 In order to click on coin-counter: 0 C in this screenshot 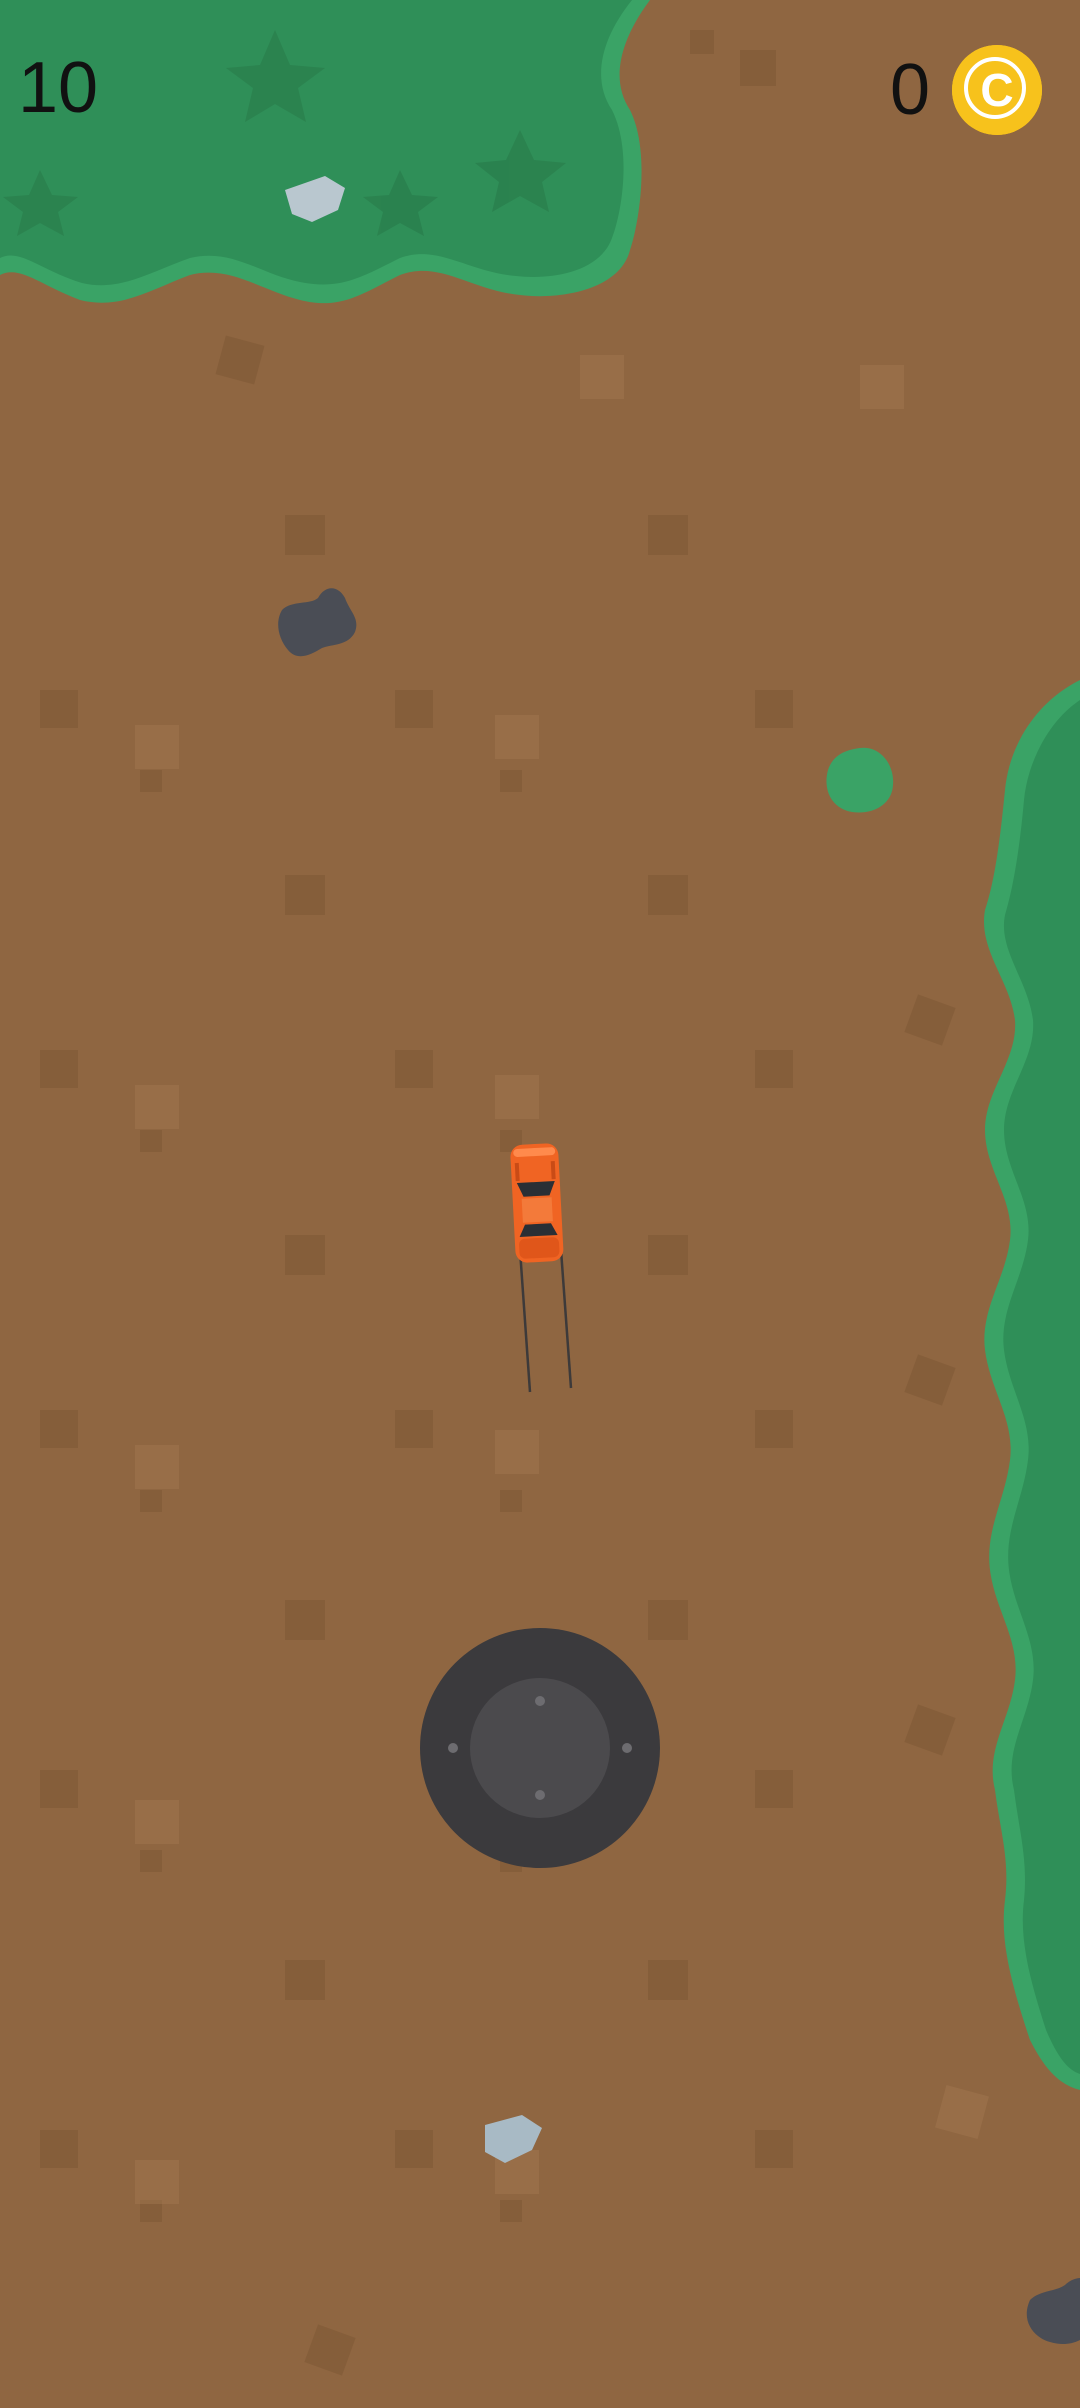, I will do `click(966, 90)`.